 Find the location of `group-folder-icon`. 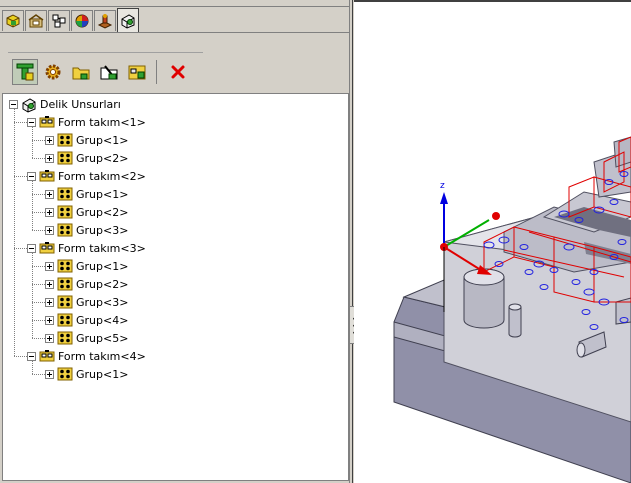

group-folder-icon is located at coordinates (137, 72).